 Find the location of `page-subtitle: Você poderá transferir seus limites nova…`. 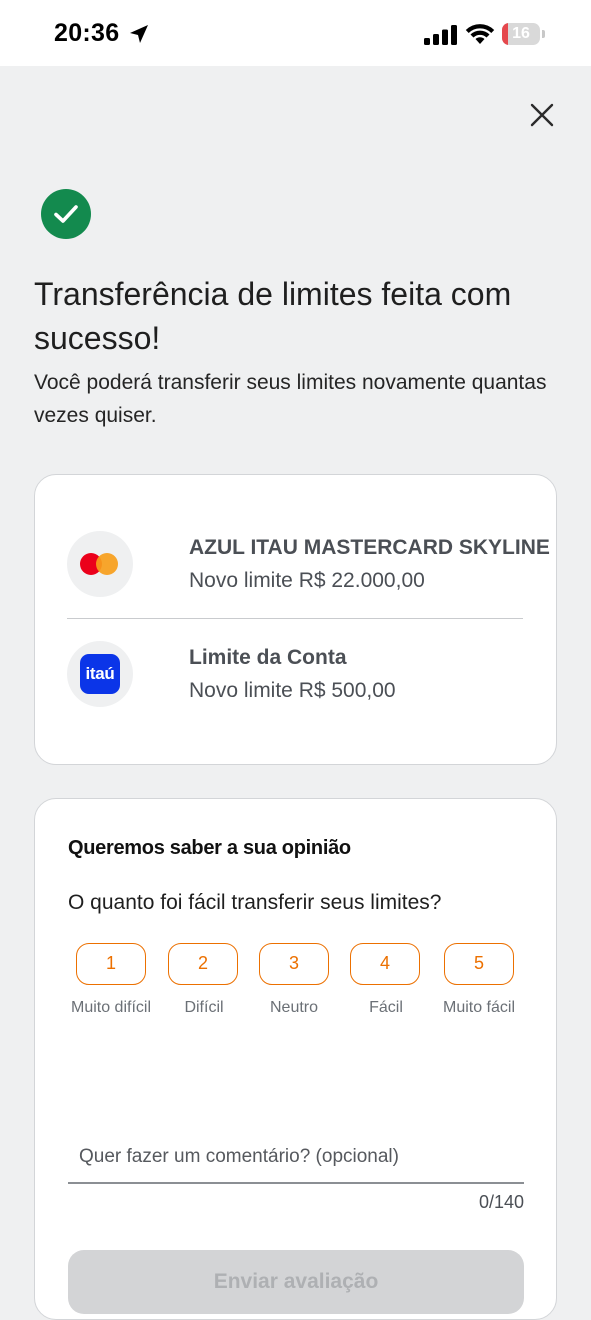

page-subtitle: Você poderá transferir seus limites nova… is located at coordinates (290, 399).